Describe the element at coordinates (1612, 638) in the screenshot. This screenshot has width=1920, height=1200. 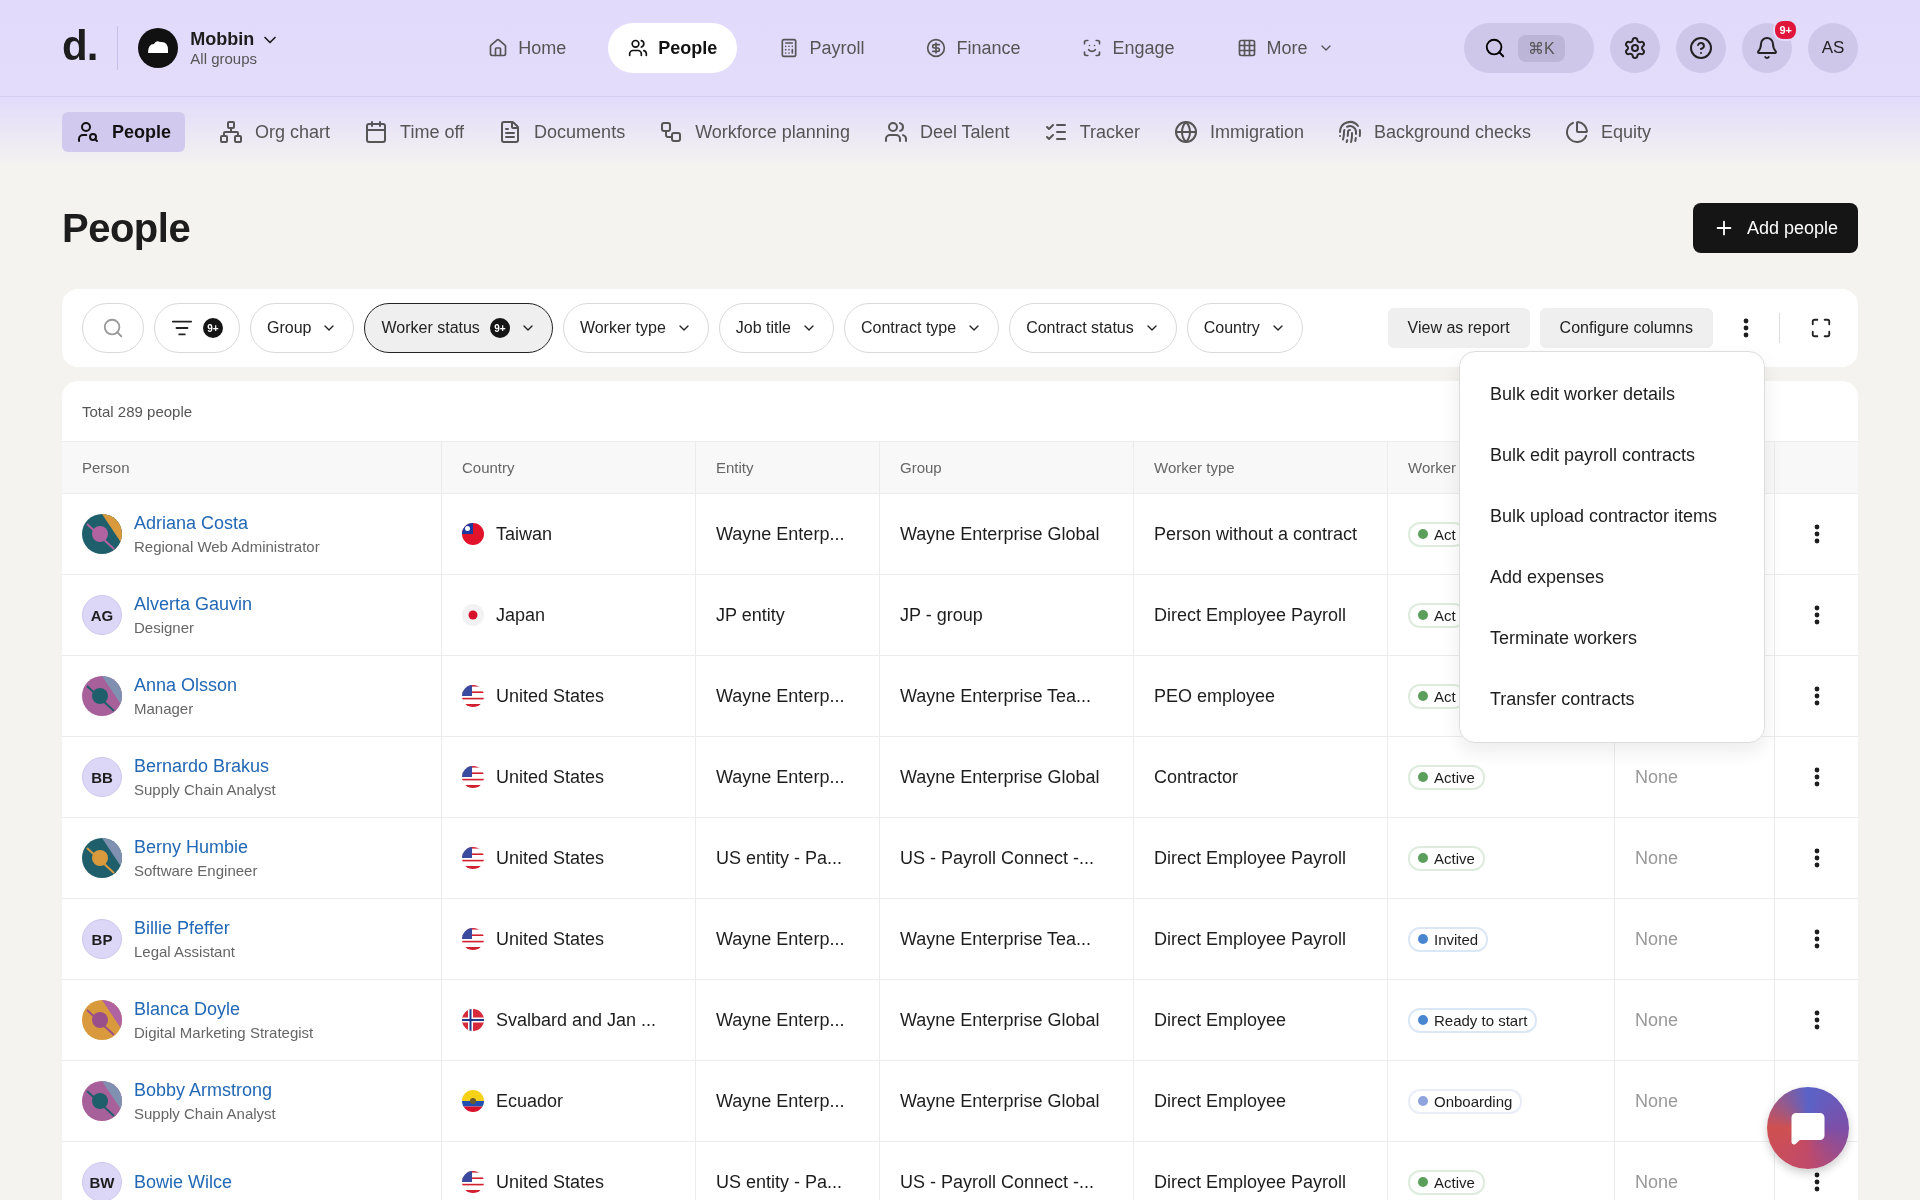
I see `menu-item: Terminate workers` at that location.